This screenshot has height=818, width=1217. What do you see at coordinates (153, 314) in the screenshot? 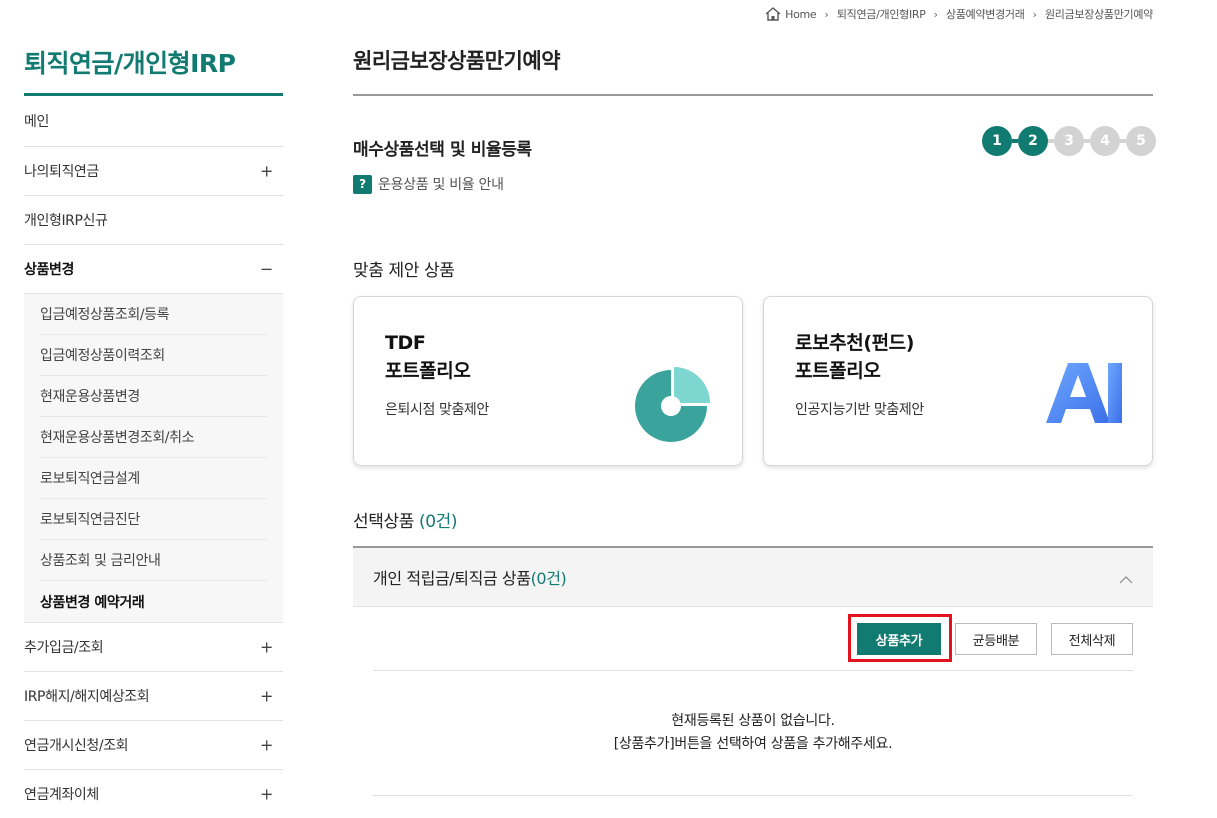
I see `submenu-item: 입금예정상품조회/등록` at bounding box center [153, 314].